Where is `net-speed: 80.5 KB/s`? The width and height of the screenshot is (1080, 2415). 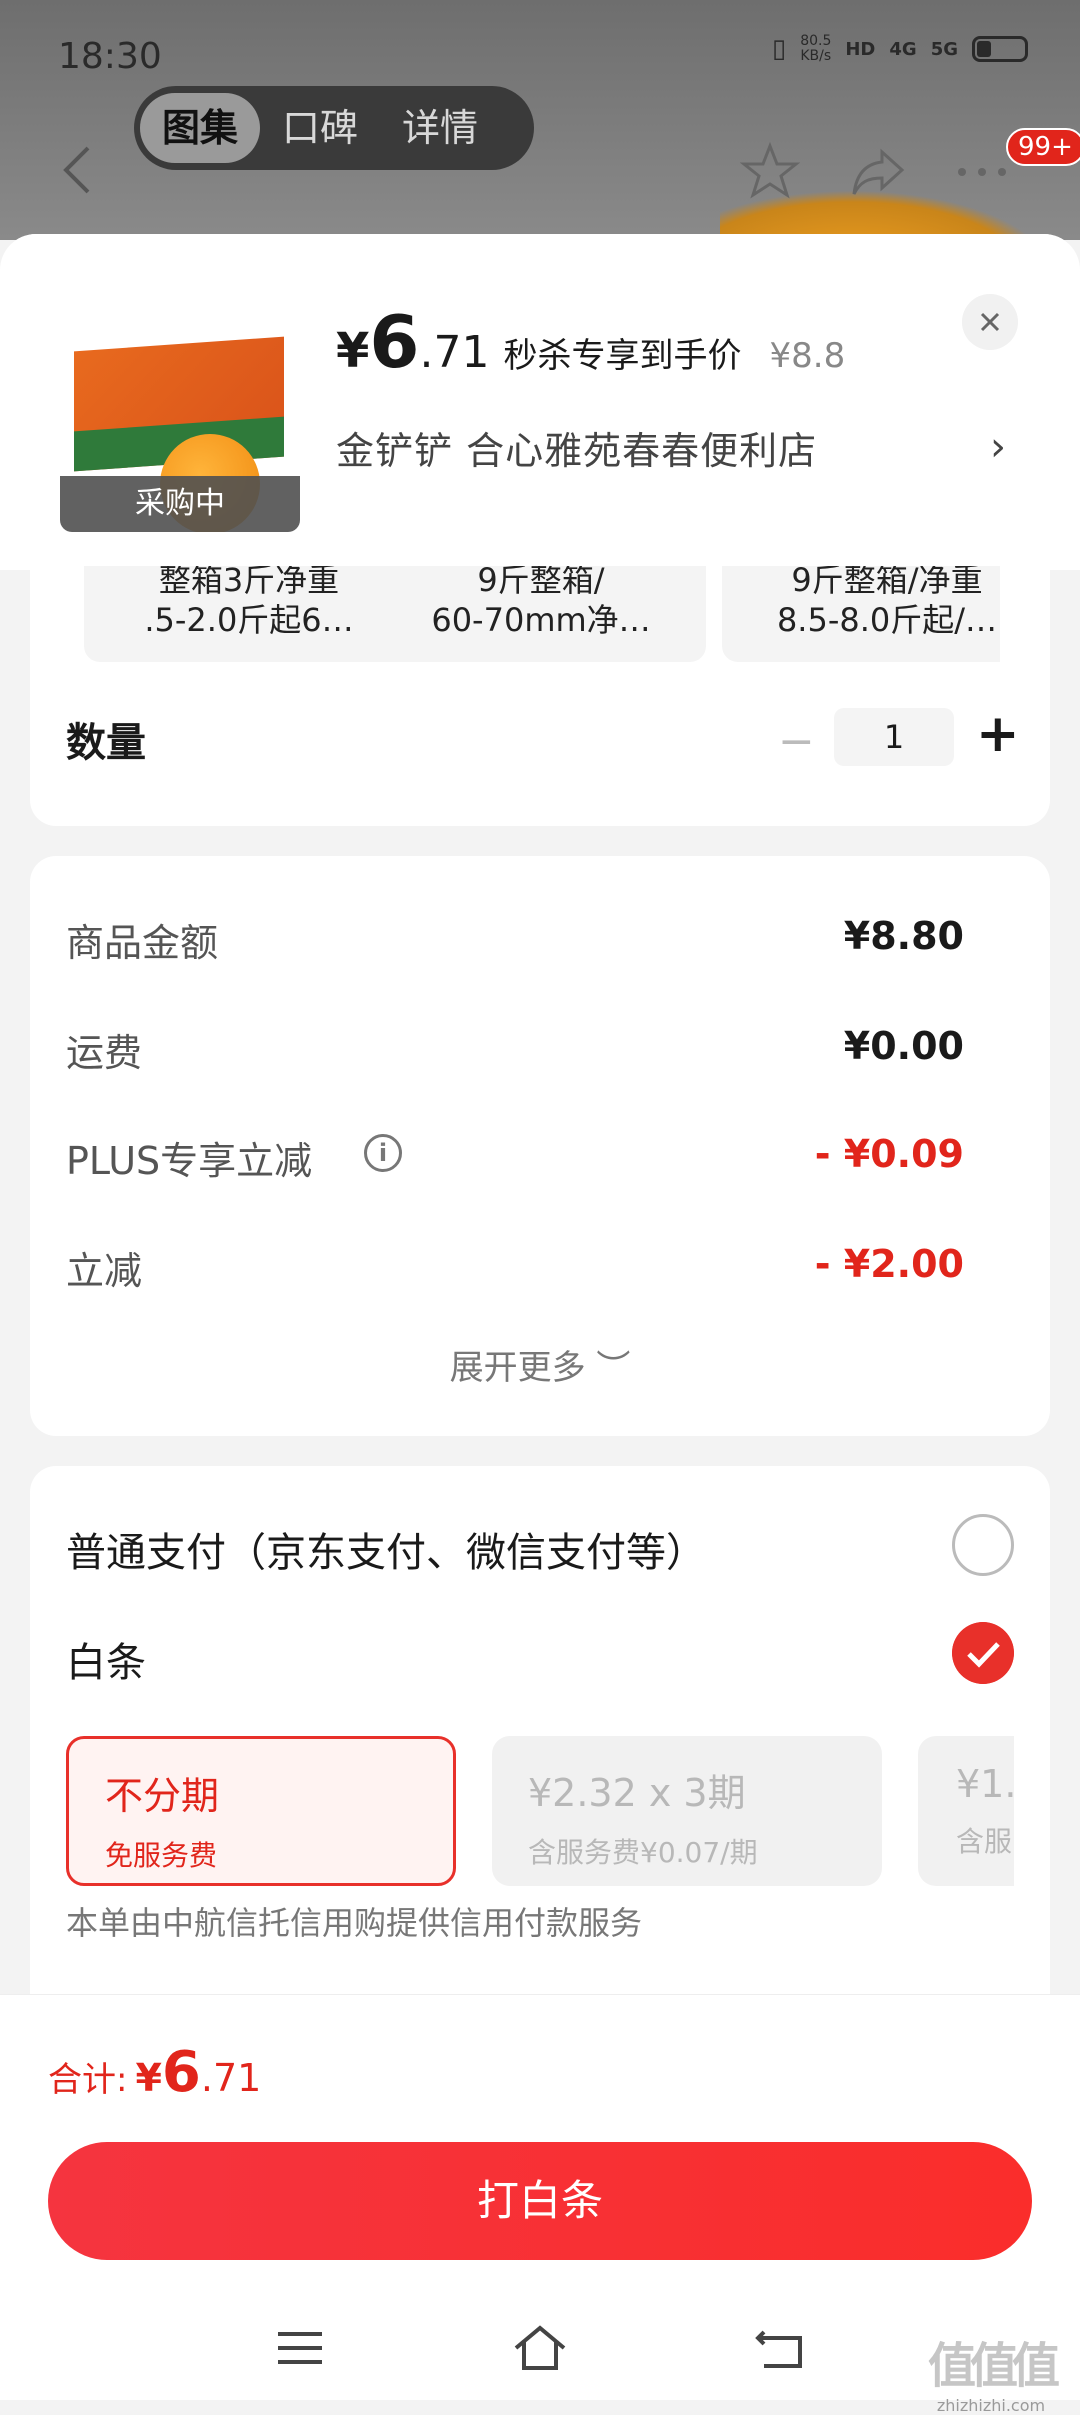
net-speed: 80.5 KB/s is located at coordinates (815, 49).